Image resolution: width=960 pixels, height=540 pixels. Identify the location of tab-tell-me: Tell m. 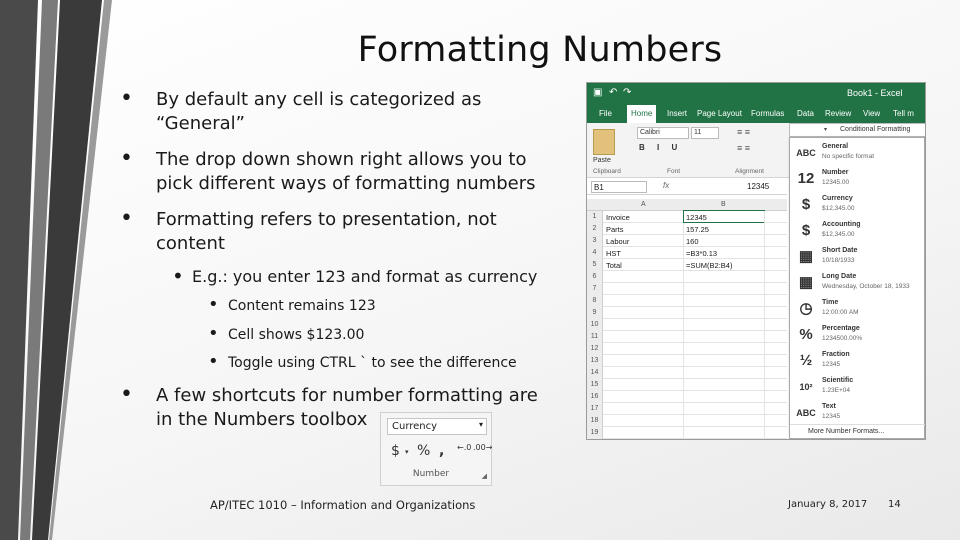
(903, 113).